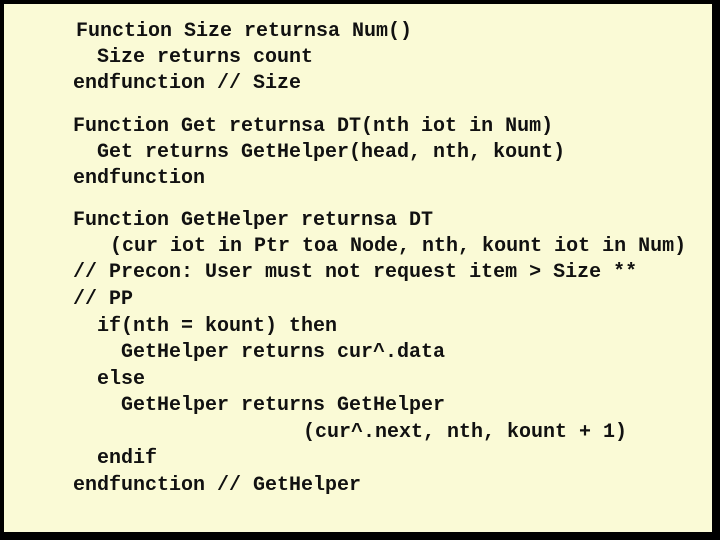  I want to click on code-line: endfunction, so click(139, 178).